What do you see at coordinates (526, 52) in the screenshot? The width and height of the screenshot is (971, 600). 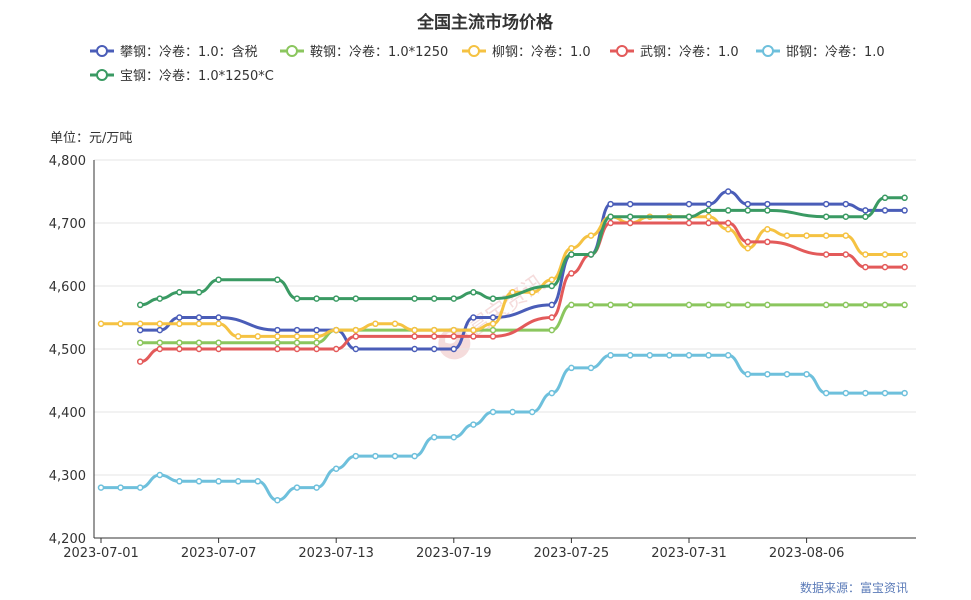 I see `legend-item: 柳钢：冷卷：1.0` at bounding box center [526, 52].